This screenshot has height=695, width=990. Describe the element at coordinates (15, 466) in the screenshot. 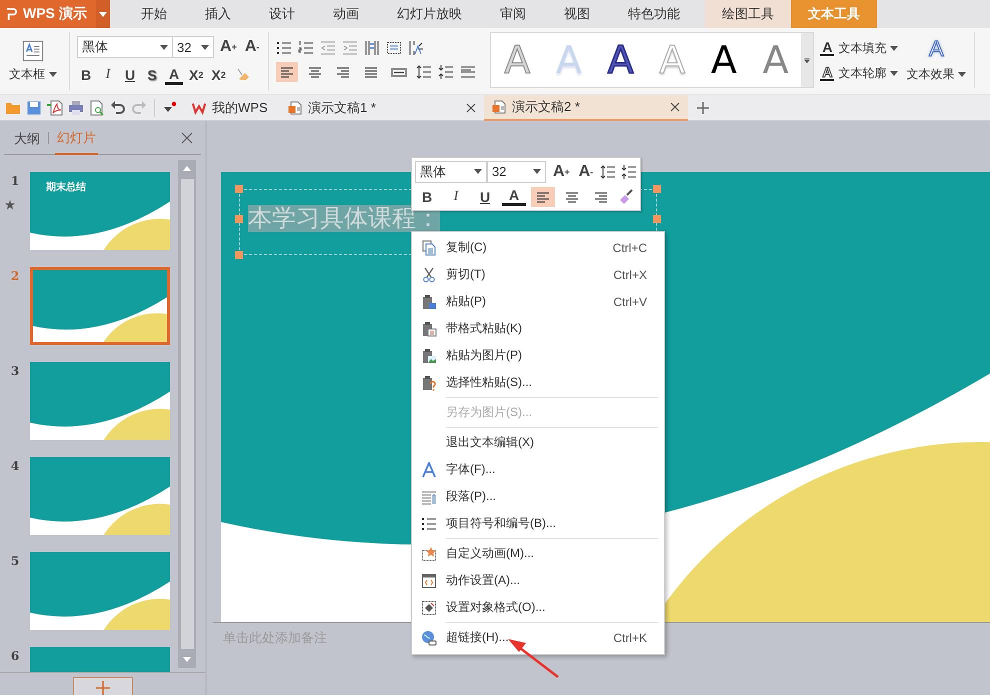

I see `slide-number: 4` at that location.